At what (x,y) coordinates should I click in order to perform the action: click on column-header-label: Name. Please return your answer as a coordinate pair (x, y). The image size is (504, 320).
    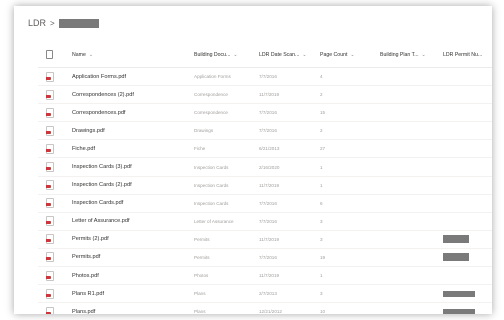
    Looking at the image, I should click on (79, 54).